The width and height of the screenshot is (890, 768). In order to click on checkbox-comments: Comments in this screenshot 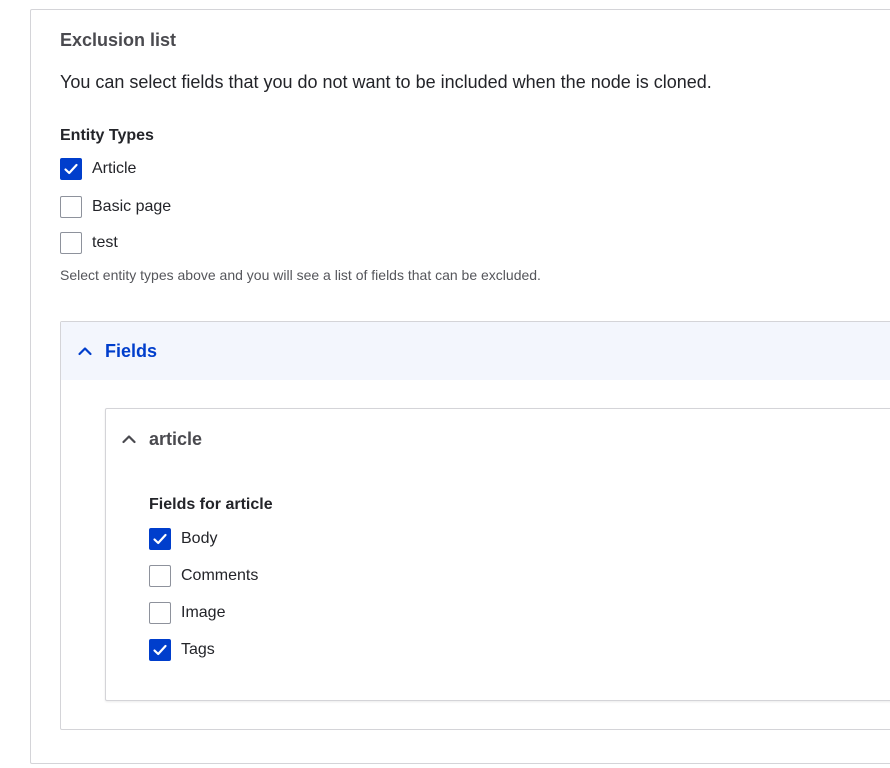, I will do `click(203, 576)`.